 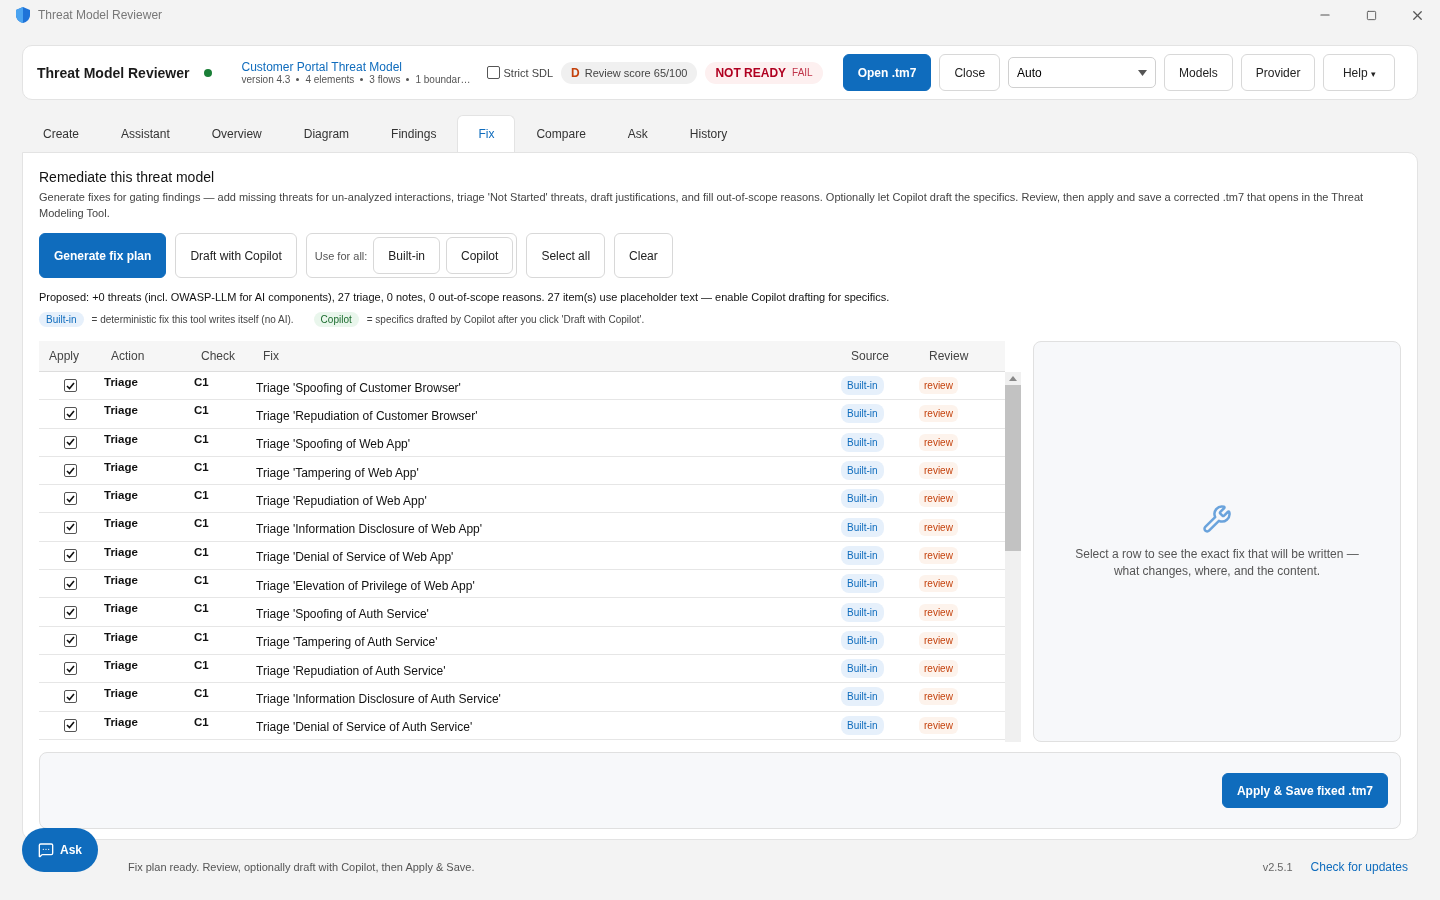 What do you see at coordinates (46, 850) in the screenshot?
I see `chat-icon` at bounding box center [46, 850].